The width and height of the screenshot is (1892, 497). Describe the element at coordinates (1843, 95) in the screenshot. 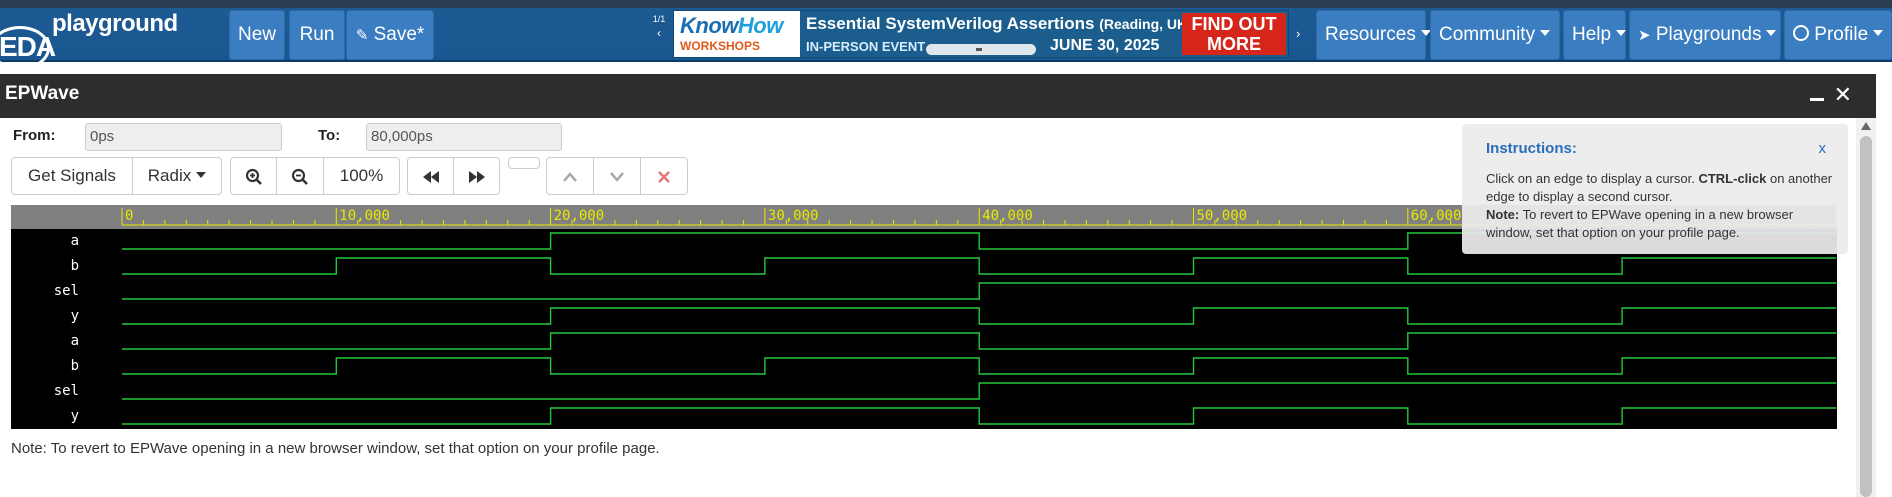

I see `close-icon: ✕` at that location.